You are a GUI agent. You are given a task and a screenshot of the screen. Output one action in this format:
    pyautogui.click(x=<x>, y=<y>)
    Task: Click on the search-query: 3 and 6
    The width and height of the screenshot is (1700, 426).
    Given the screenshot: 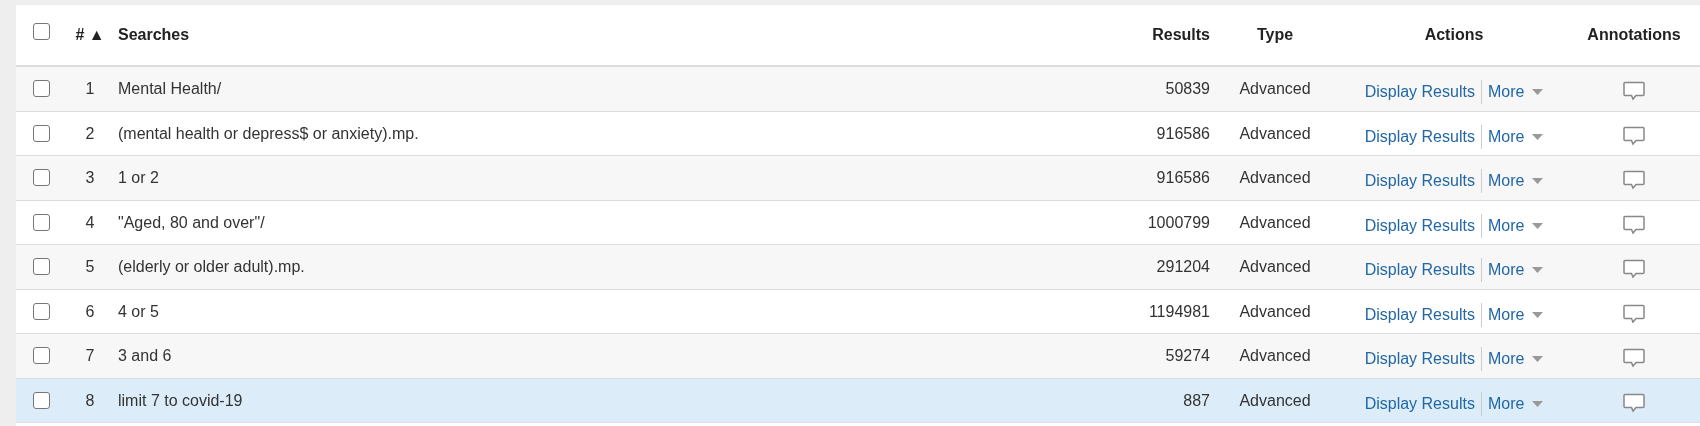 What is the action you would take?
    pyautogui.click(x=145, y=356)
    